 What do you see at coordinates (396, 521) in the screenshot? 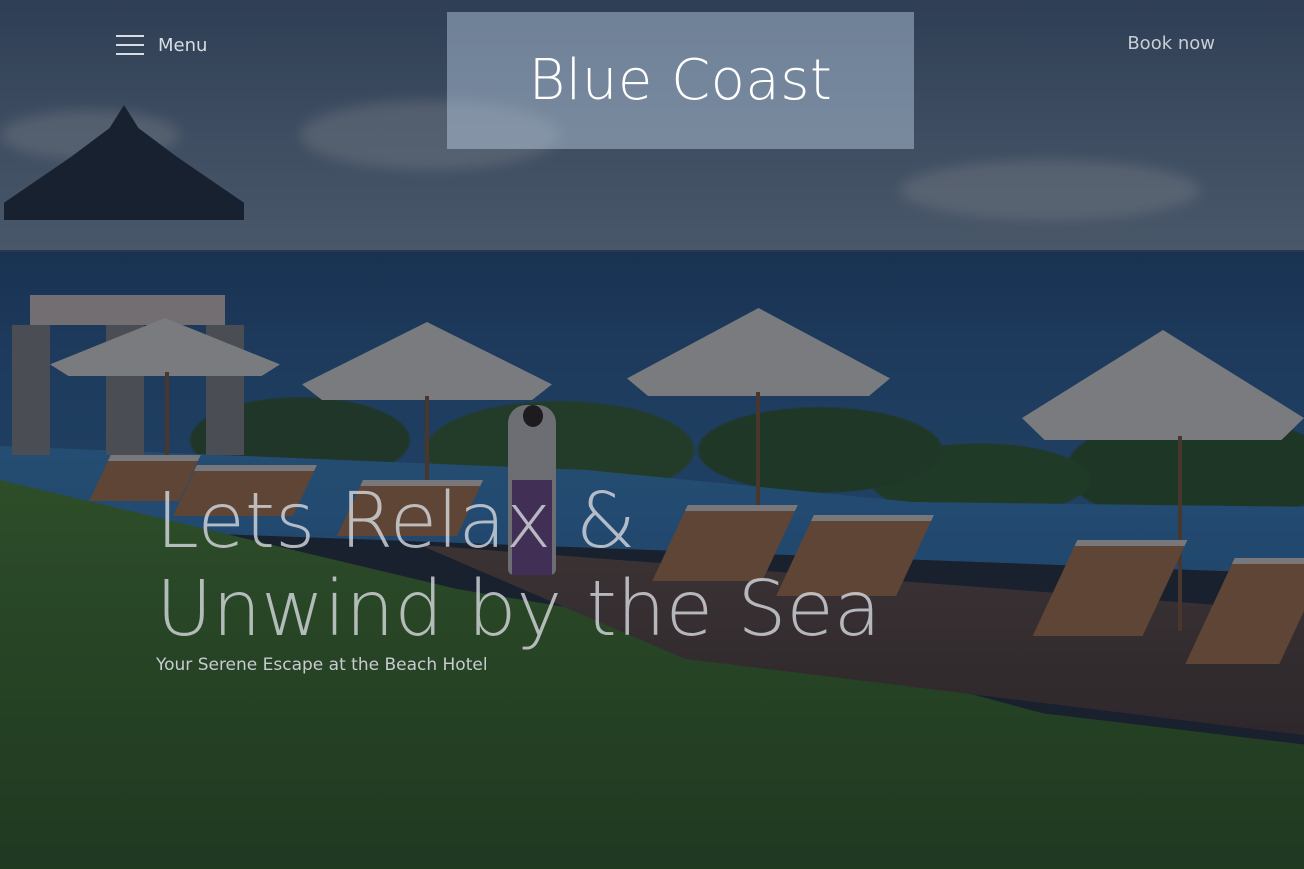
I see `hero-headline-line-1: Lets Relax &` at bounding box center [396, 521].